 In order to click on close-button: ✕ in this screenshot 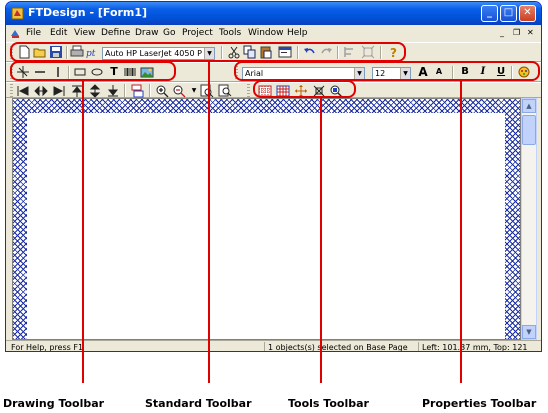, I will do `click(527, 13)`.